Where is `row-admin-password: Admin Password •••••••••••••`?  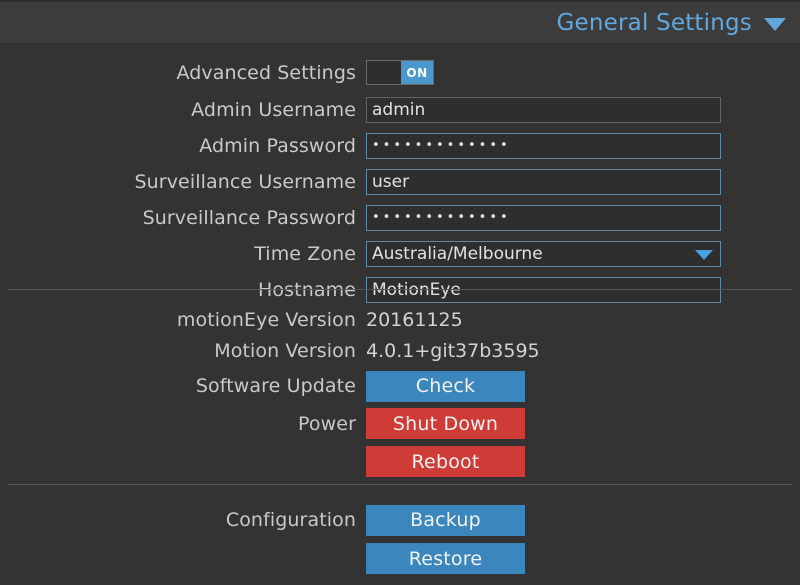
row-admin-password: Admin Password ••••••••••••• is located at coordinates (400, 145).